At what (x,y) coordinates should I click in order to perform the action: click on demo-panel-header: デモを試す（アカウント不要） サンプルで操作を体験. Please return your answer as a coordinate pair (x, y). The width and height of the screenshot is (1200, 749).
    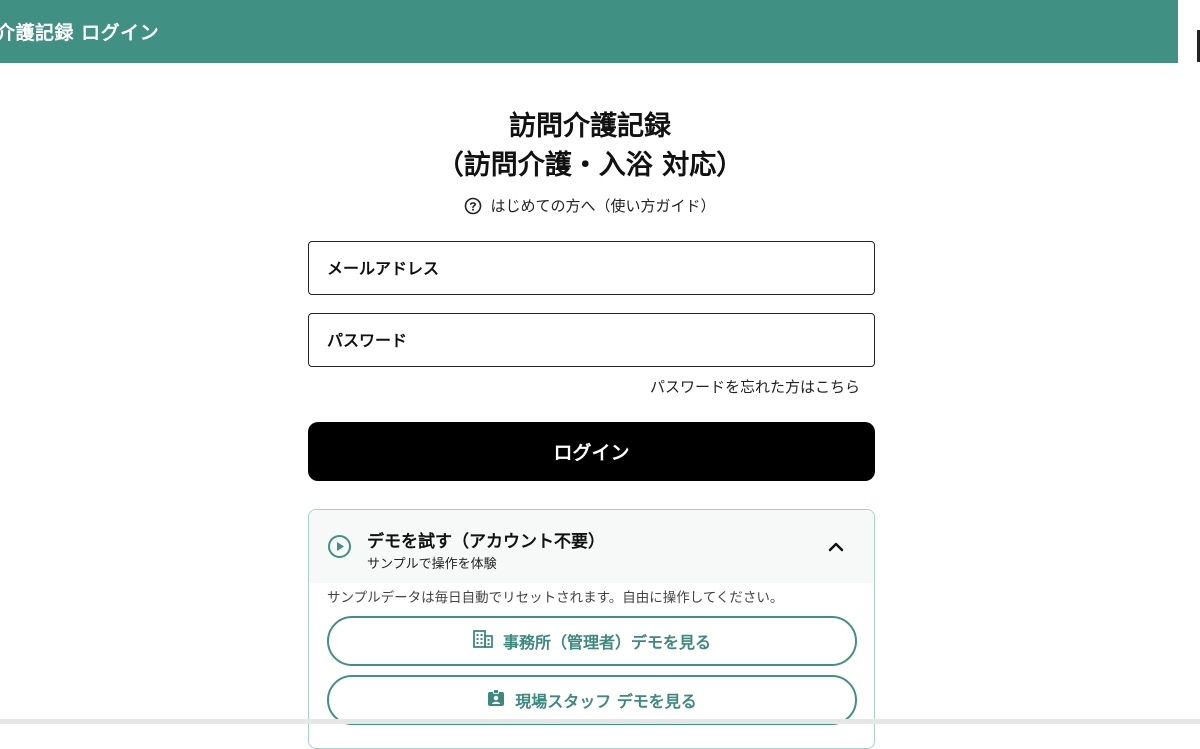
    Looking at the image, I should click on (591, 546).